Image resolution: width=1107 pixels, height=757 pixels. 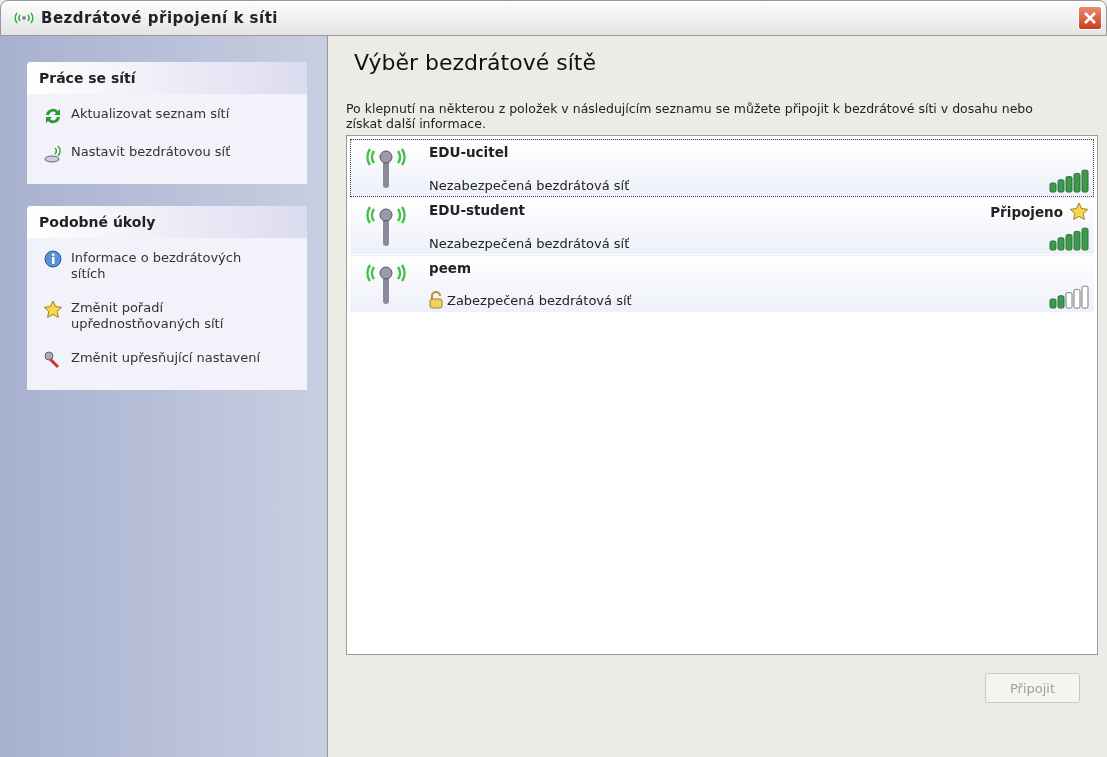 I want to click on close-button, so click(x=1090, y=18).